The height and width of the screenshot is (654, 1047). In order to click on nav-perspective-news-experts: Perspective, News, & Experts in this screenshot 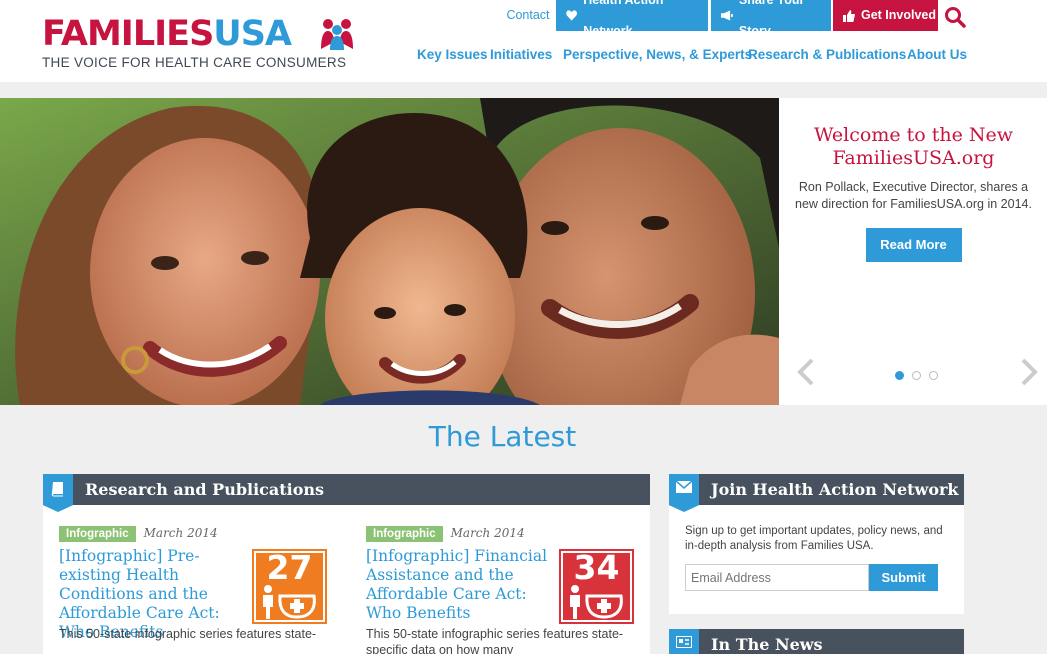, I will do `click(657, 54)`.